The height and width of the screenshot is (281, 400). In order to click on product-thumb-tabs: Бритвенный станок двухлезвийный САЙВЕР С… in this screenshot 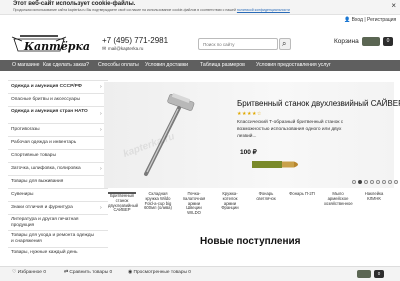, I will do `click(249, 211)`.